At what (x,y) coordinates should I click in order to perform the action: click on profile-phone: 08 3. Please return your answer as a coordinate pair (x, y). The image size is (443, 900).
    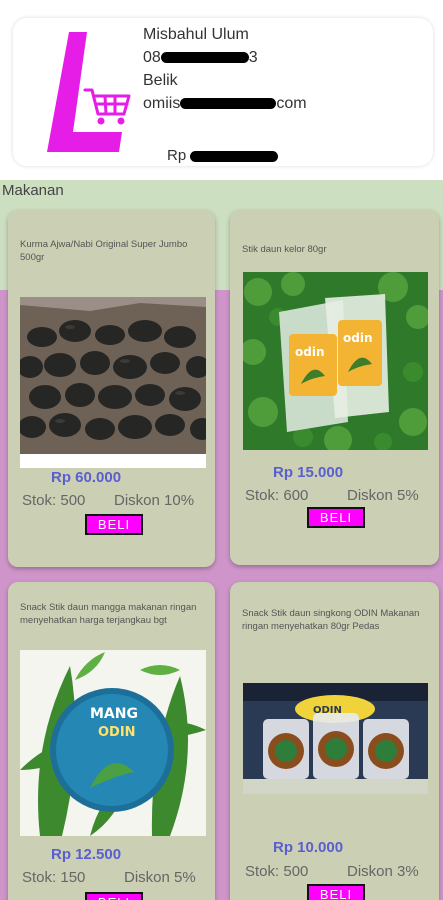
    Looking at the image, I should click on (200, 57).